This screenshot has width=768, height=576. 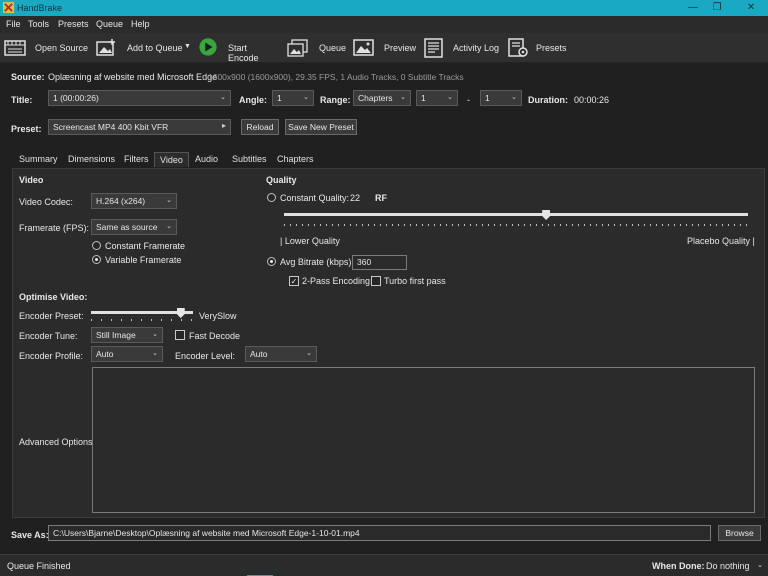 I want to click on video-heading: Video, so click(x=31, y=180).